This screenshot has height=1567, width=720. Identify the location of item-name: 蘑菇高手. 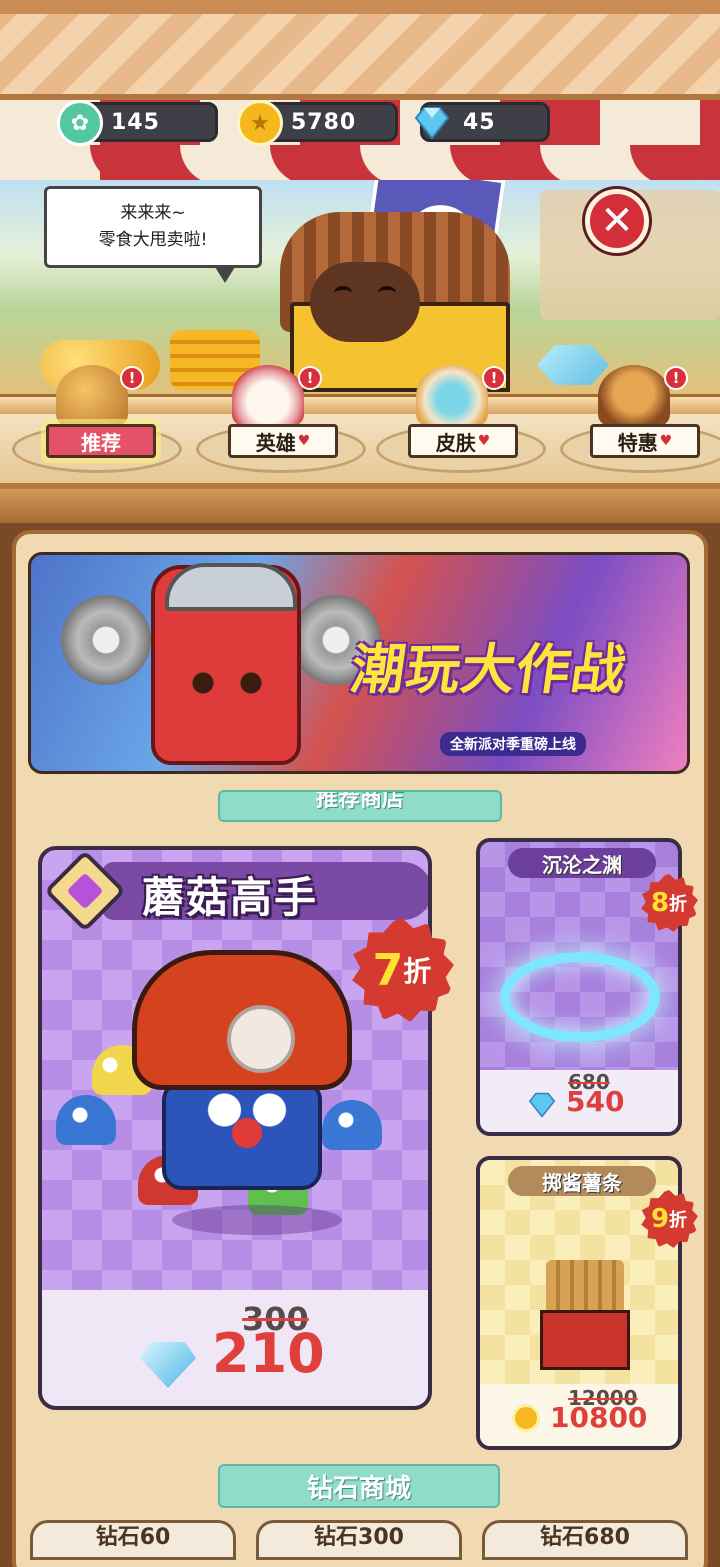
(230, 897).